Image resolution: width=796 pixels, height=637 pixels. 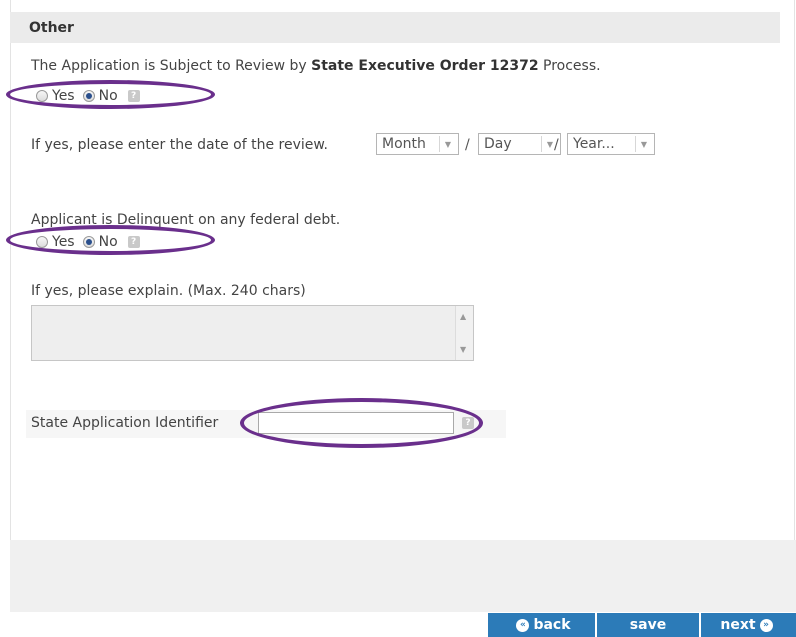 I want to click on next-button-label: next, so click(x=738, y=625).